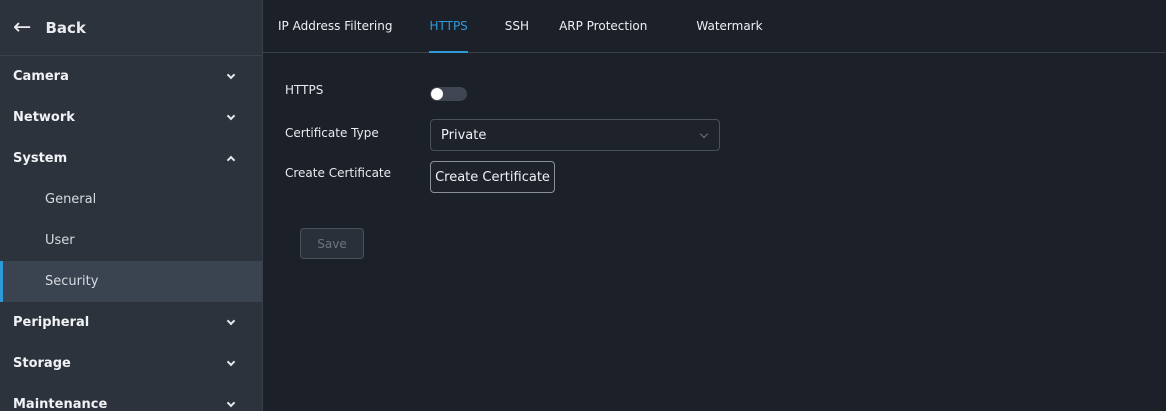 The image size is (1166, 411). Describe the element at coordinates (464, 135) in the screenshot. I see `certificate-type-value: Private` at that location.